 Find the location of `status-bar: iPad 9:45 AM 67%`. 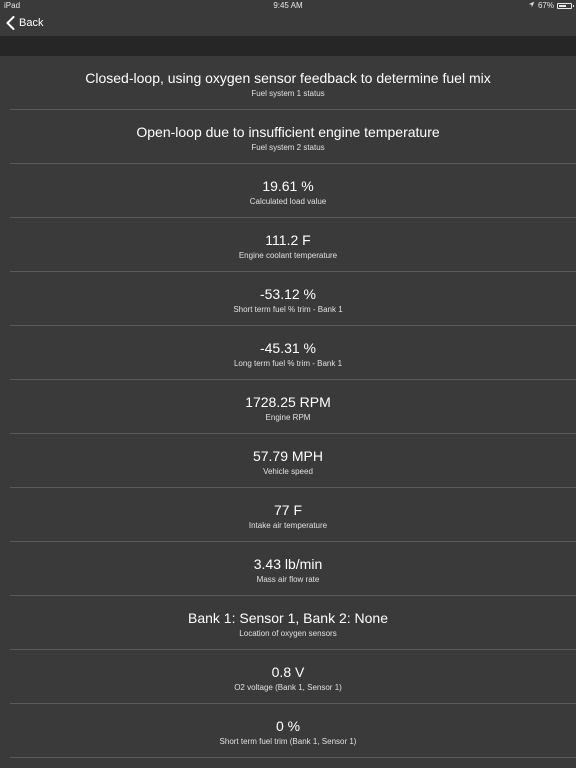

status-bar: iPad 9:45 AM 67% is located at coordinates (288, 5).